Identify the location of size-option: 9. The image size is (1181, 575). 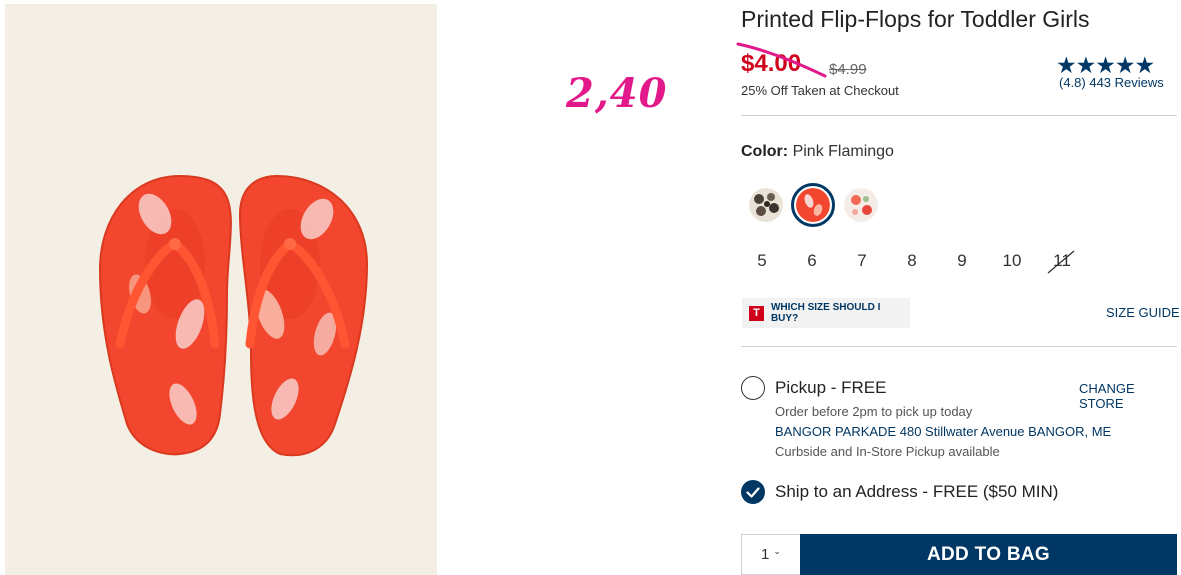
(962, 261).